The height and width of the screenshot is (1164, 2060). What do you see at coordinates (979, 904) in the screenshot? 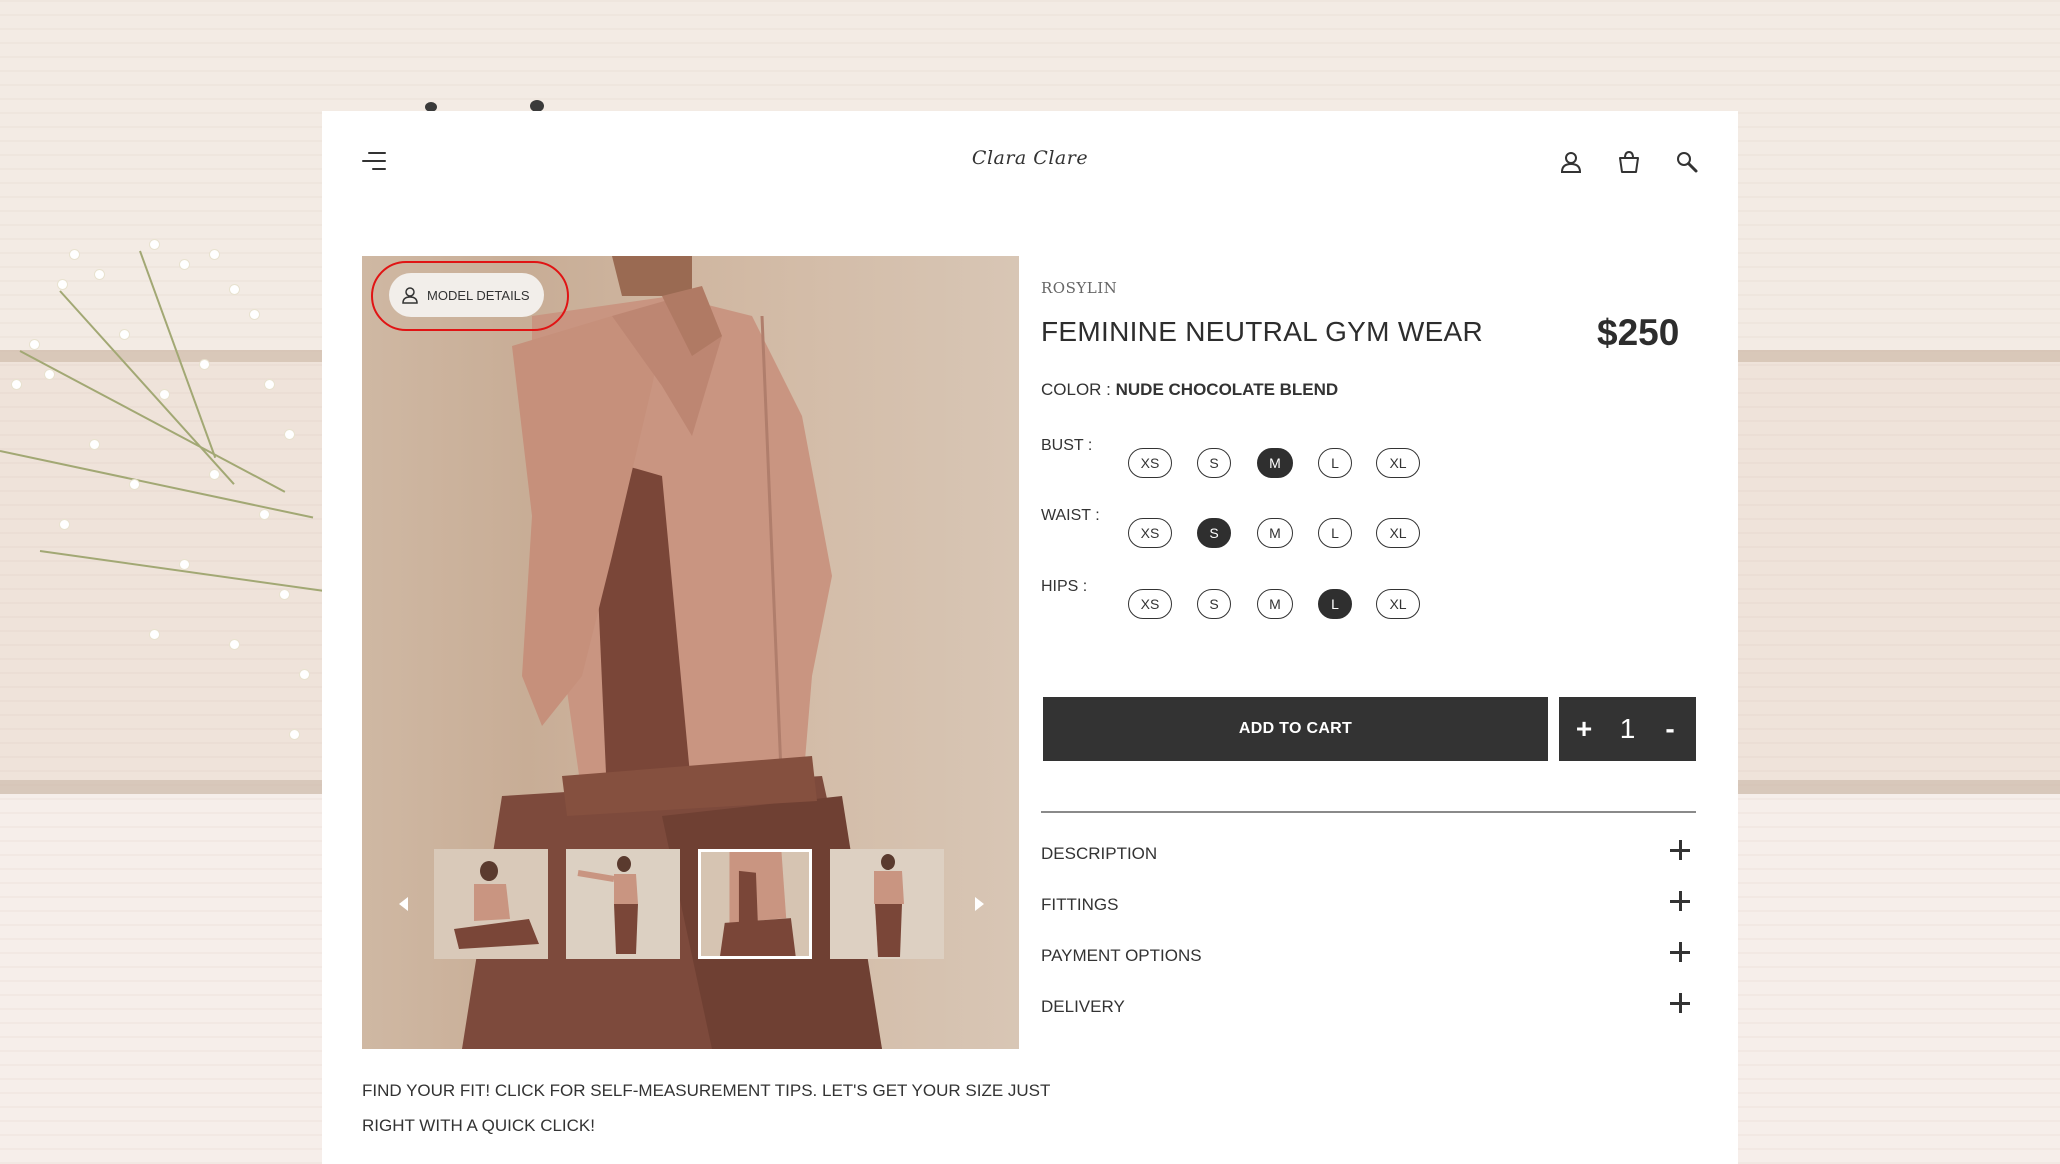
I see `next-arrow-icon` at bounding box center [979, 904].